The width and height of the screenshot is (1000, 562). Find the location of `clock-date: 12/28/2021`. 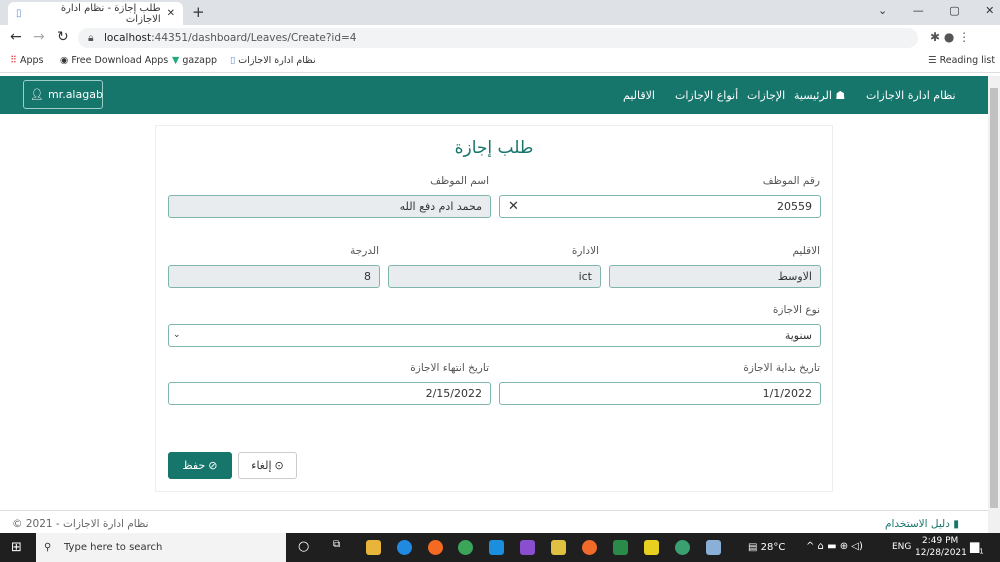

clock-date: 12/28/2021 is located at coordinates (941, 553).